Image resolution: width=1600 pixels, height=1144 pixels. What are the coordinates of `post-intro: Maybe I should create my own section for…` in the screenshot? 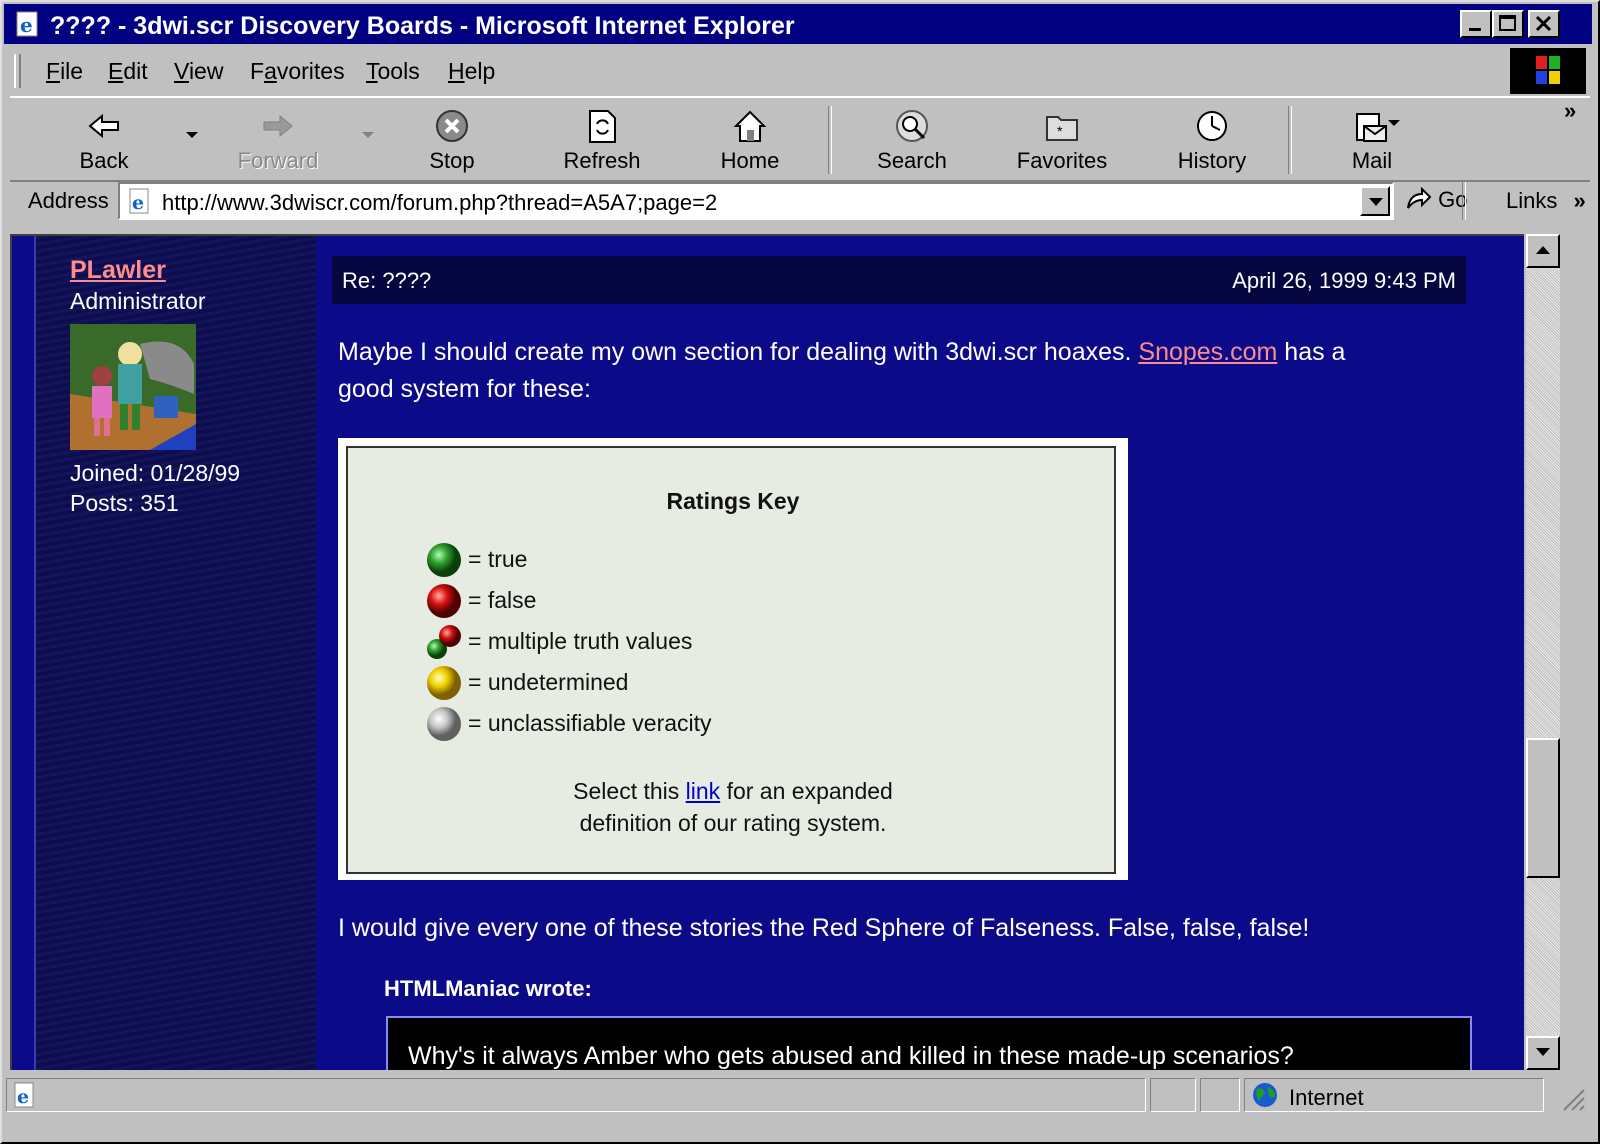 It's located at (842, 370).